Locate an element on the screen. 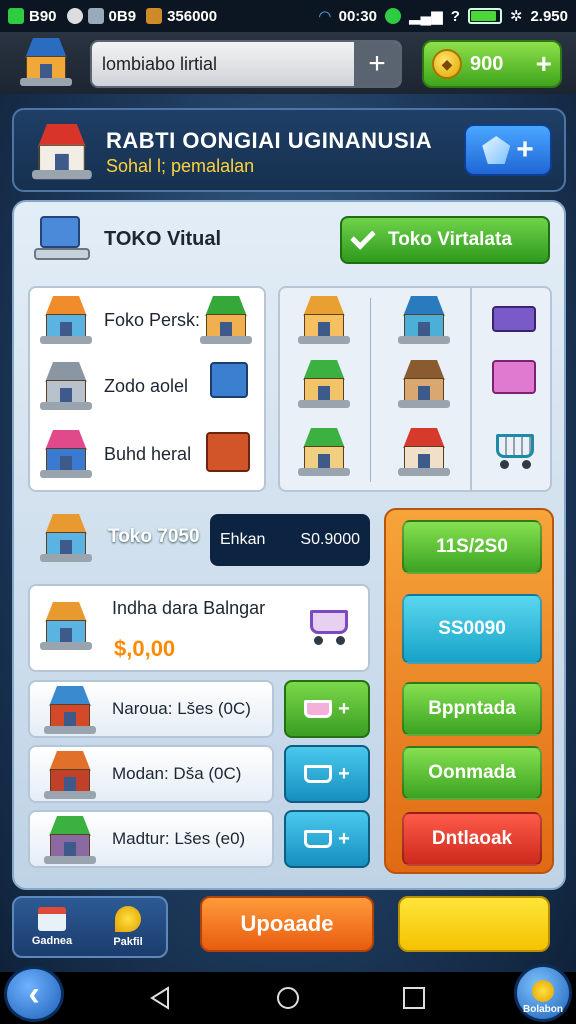 The width and height of the screenshot is (576, 1024). battery-icon is located at coordinates (484, 16).